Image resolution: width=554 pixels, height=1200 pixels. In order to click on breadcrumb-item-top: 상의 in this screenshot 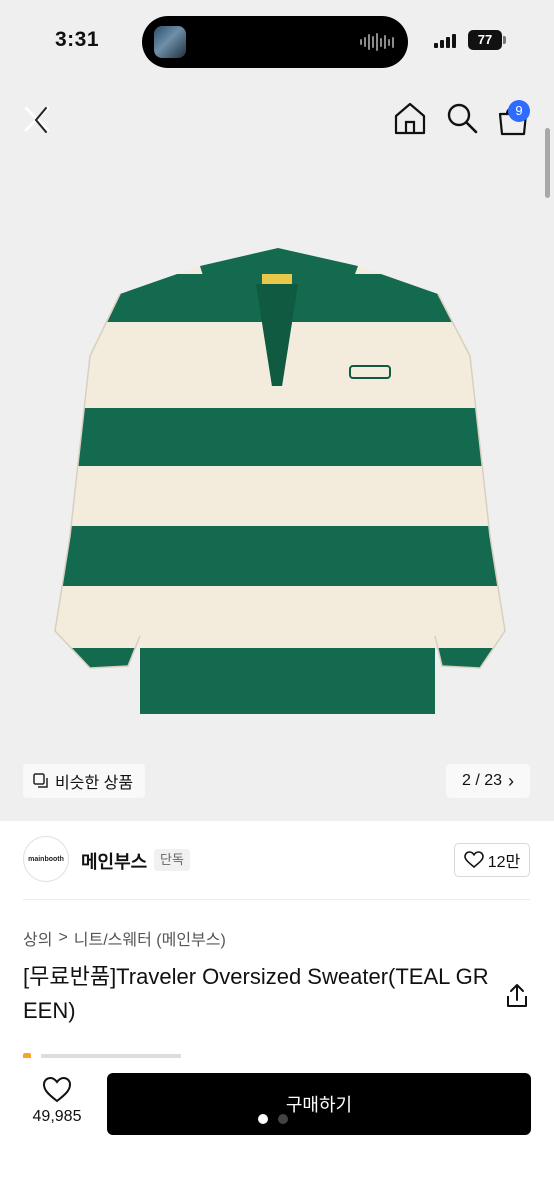, I will do `click(37, 938)`.